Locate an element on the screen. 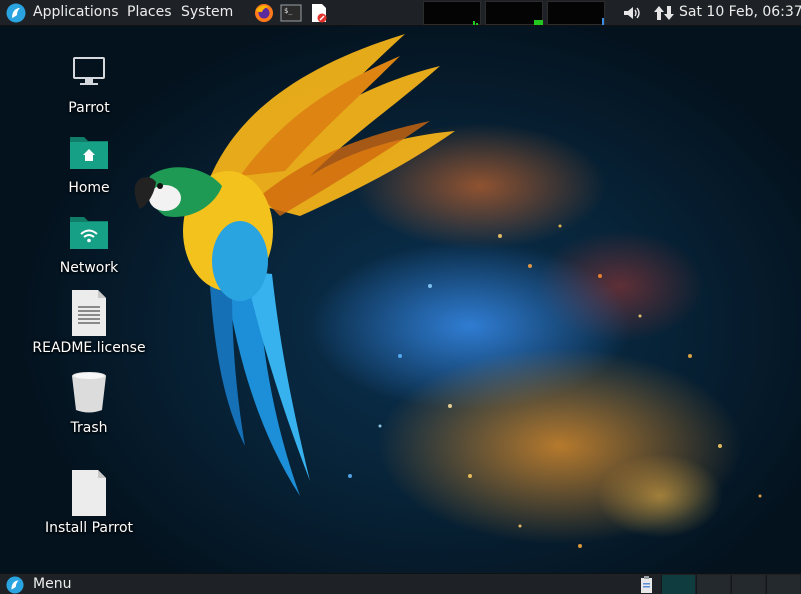 The image size is (801, 594). desktop-icon-readme: README.license is located at coordinates (89, 323).